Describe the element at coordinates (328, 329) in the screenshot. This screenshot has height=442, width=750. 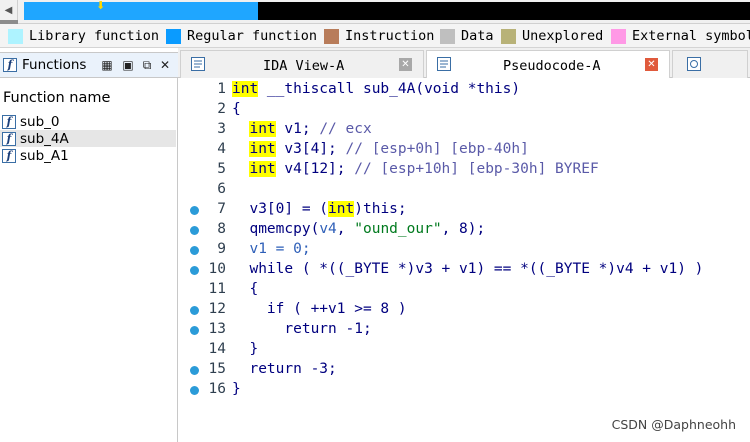
I see `code-fragment: return -1;` at that location.